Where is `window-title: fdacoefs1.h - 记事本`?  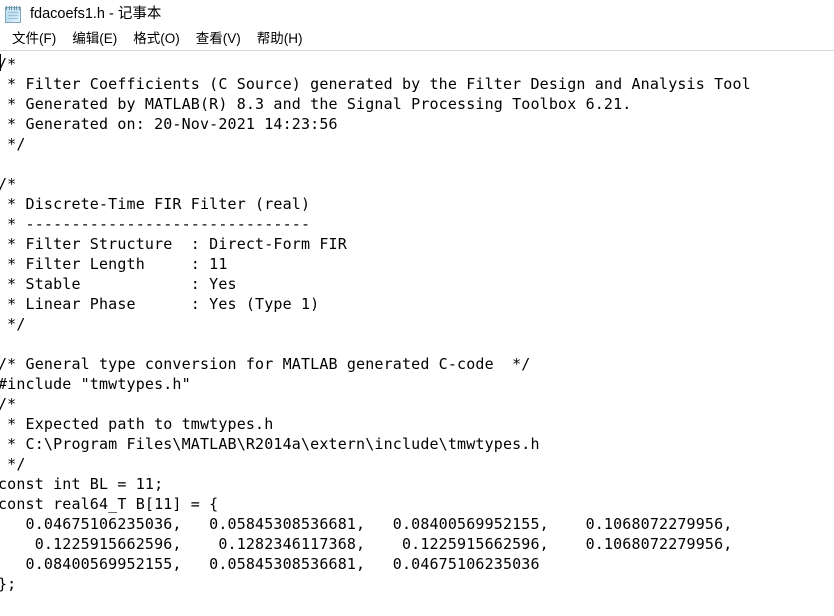 window-title: fdacoefs1.h - 记事本 is located at coordinates (96, 13).